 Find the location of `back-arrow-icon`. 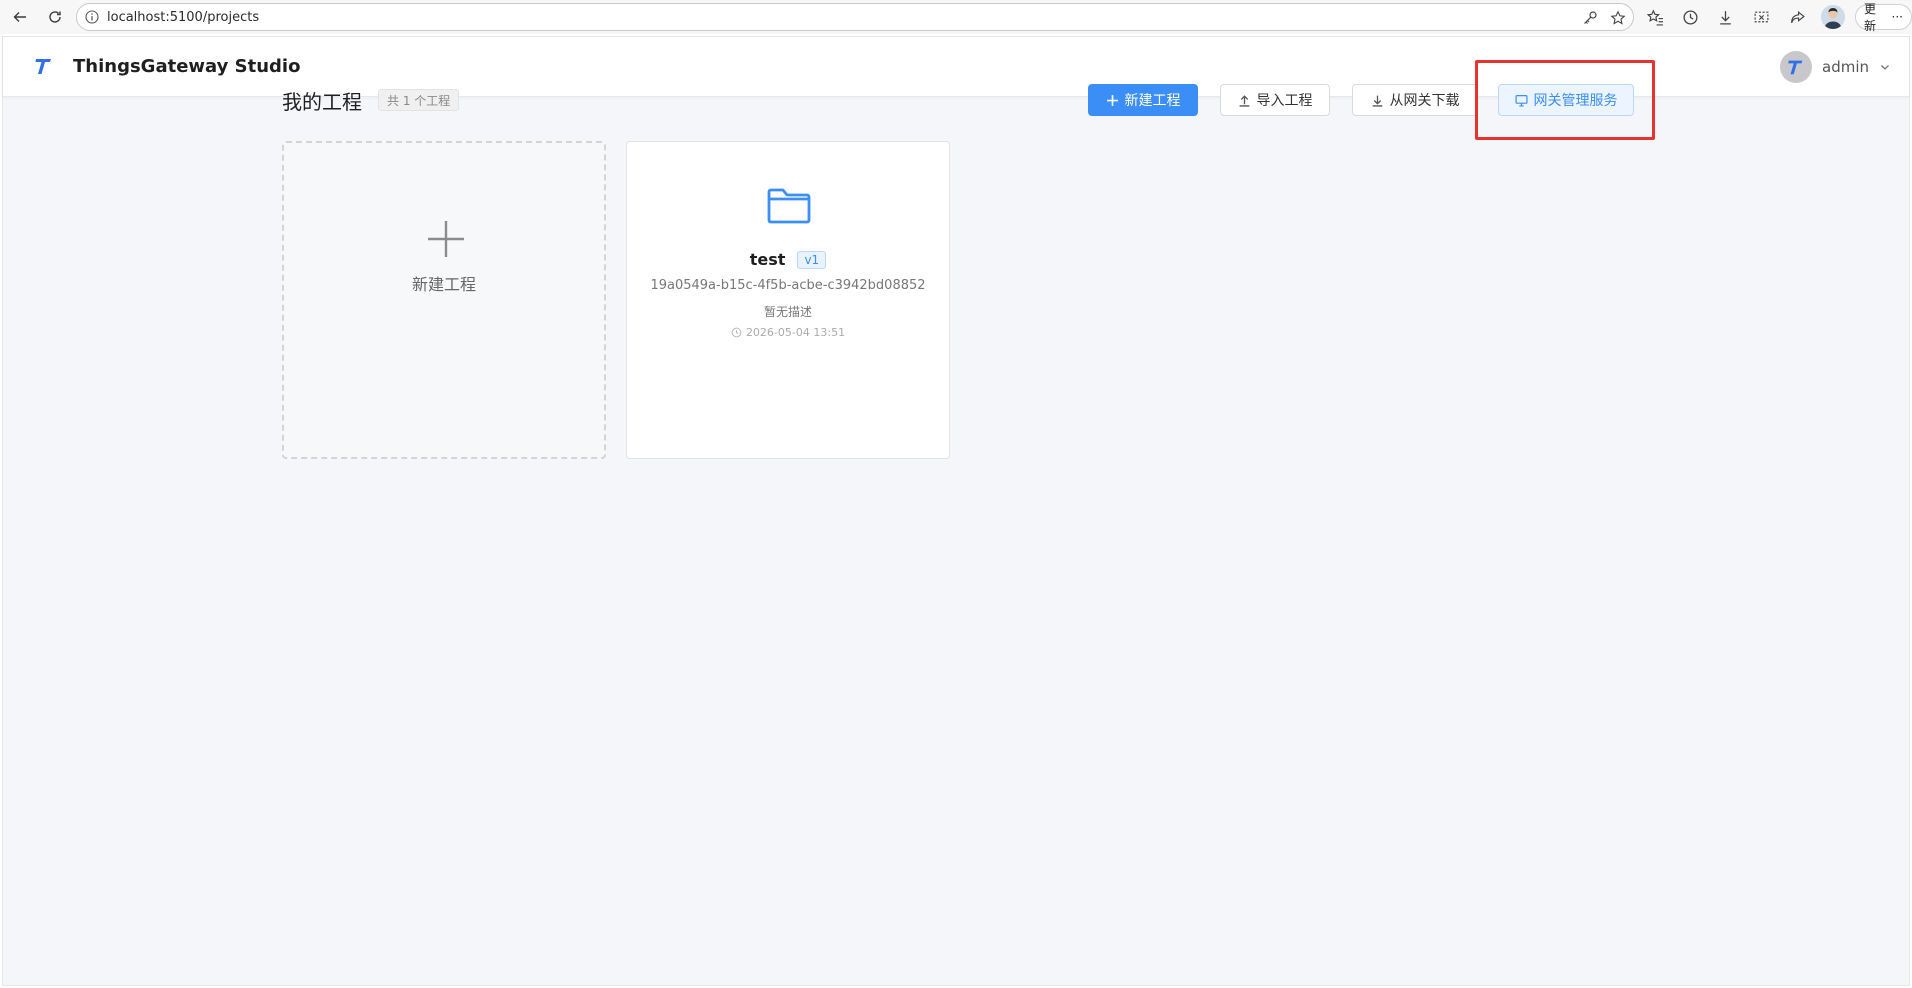

back-arrow-icon is located at coordinates (20, 17).